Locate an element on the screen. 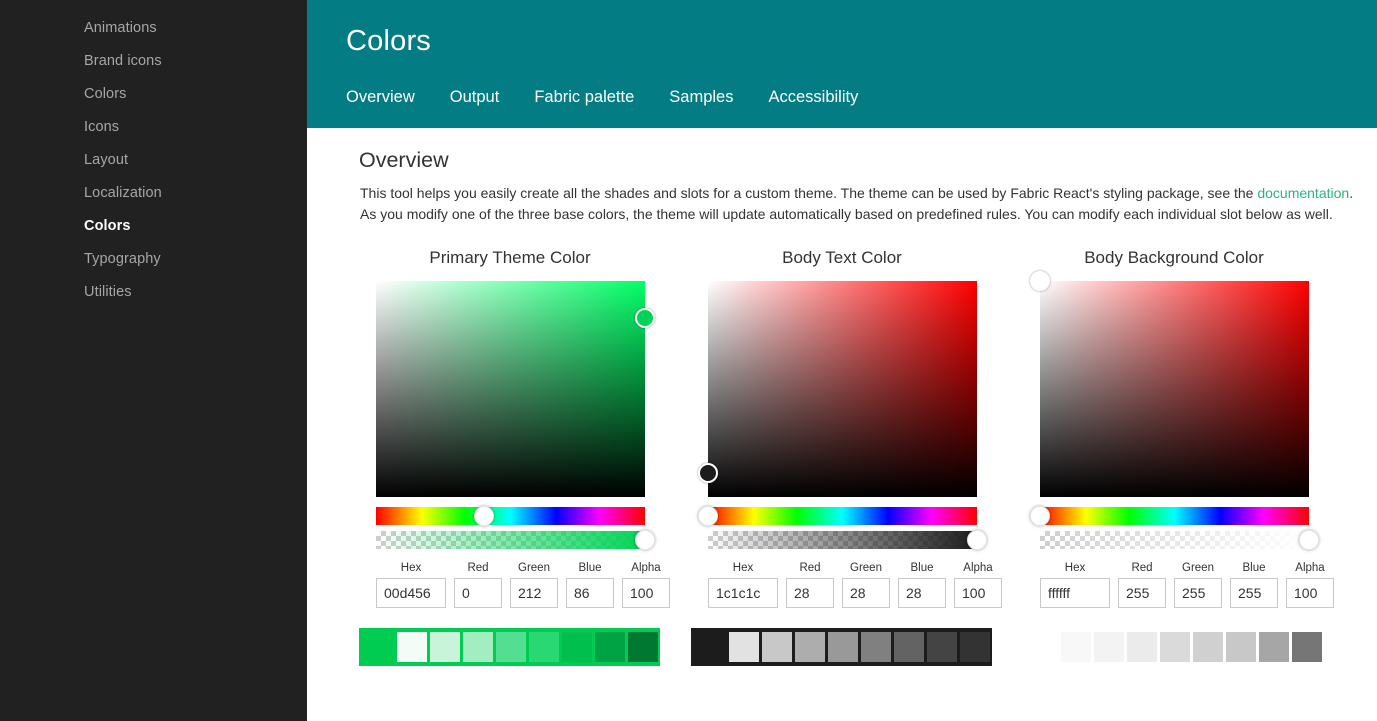  sidebar-item-icons: Icons is located at coordinates (153, 127).